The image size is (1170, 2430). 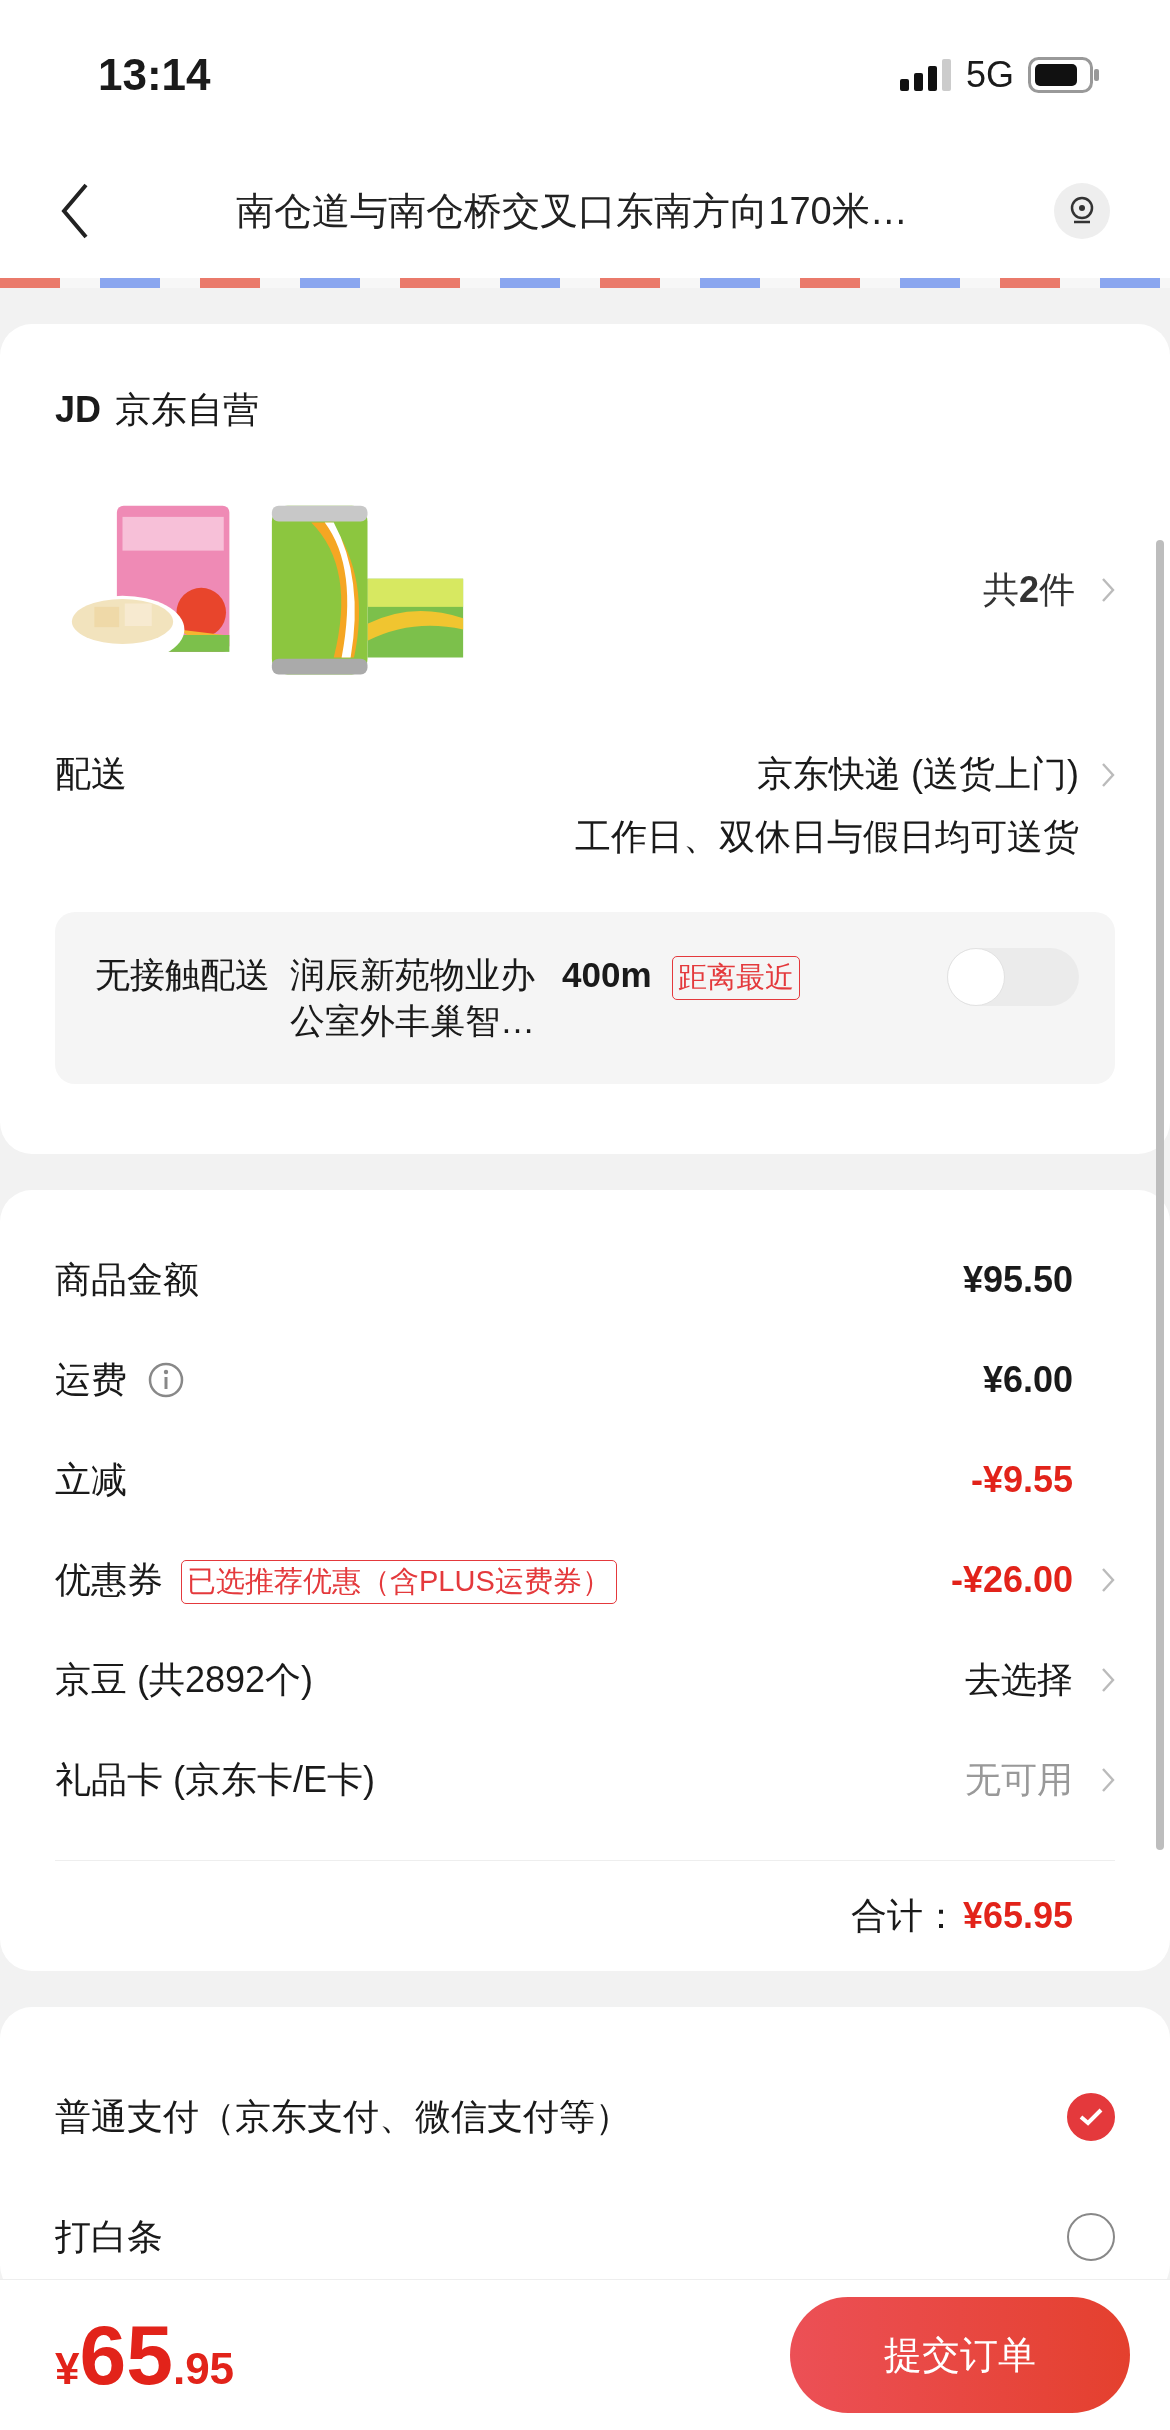 I want to click on price-label: 商品金额, so click(x=127, y=1279).